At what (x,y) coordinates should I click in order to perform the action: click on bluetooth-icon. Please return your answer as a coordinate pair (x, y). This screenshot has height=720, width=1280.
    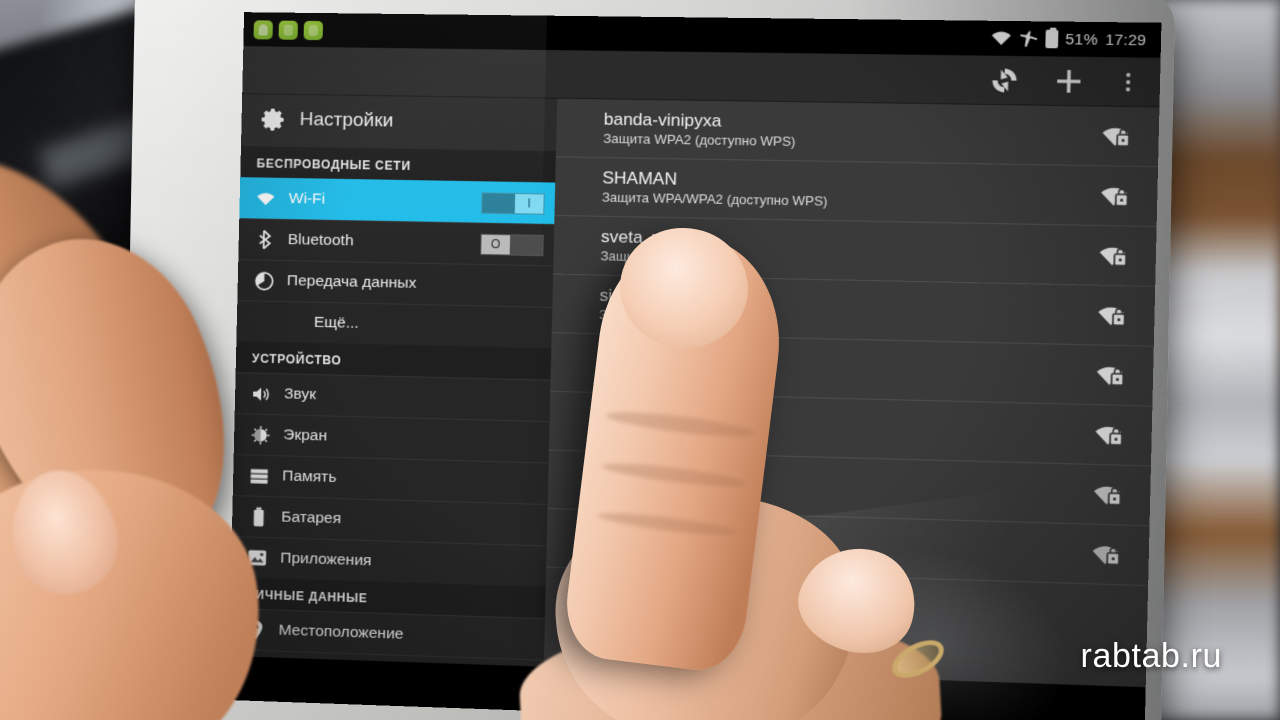
    Looking at the image, I should click on (265, 239).